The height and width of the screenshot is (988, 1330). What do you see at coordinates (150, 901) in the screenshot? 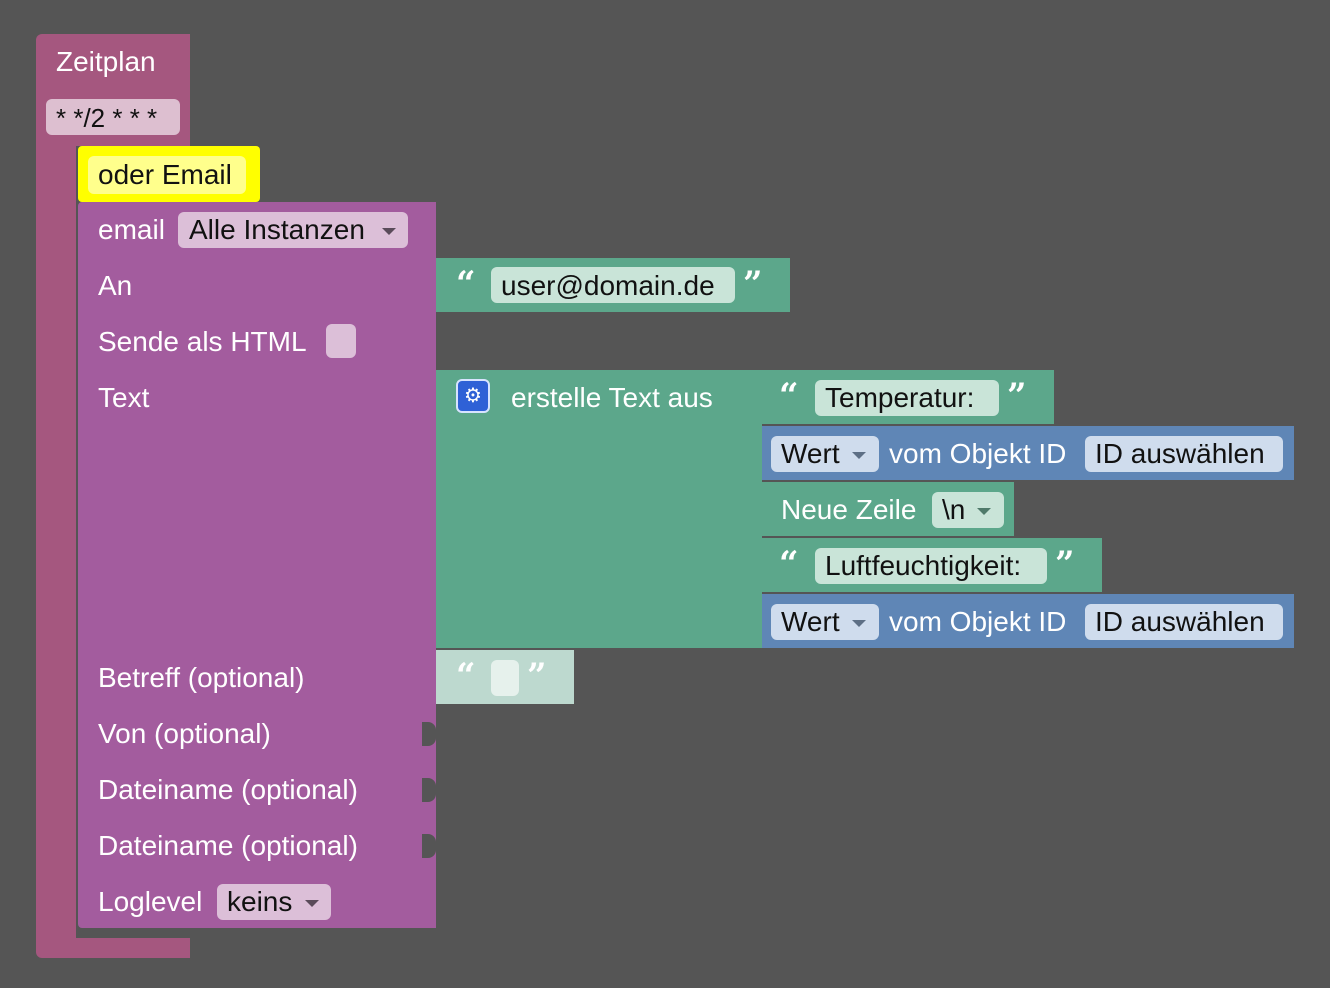
I see `loglevel-label: Loglevel` at bounding box center [150, 901].